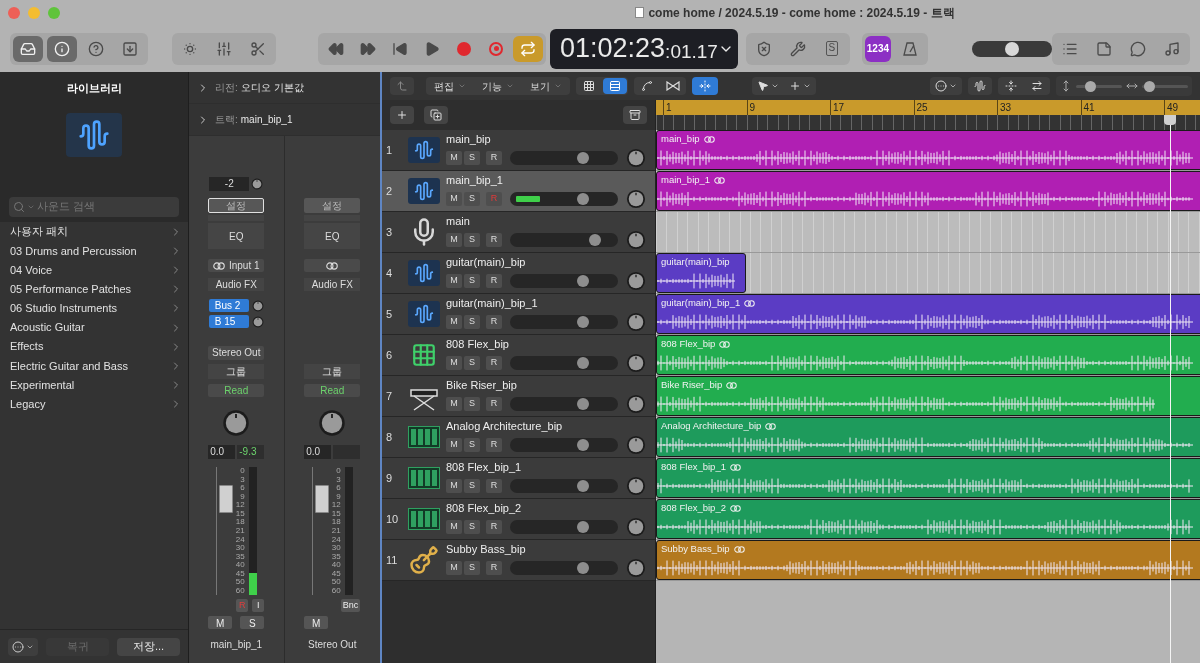 The image size is (1200, 663). Describe the element at coordinates (928, 107) in the screenshot. I see `cycle-bar: 1 9 17 25 33 41 49` at that location.